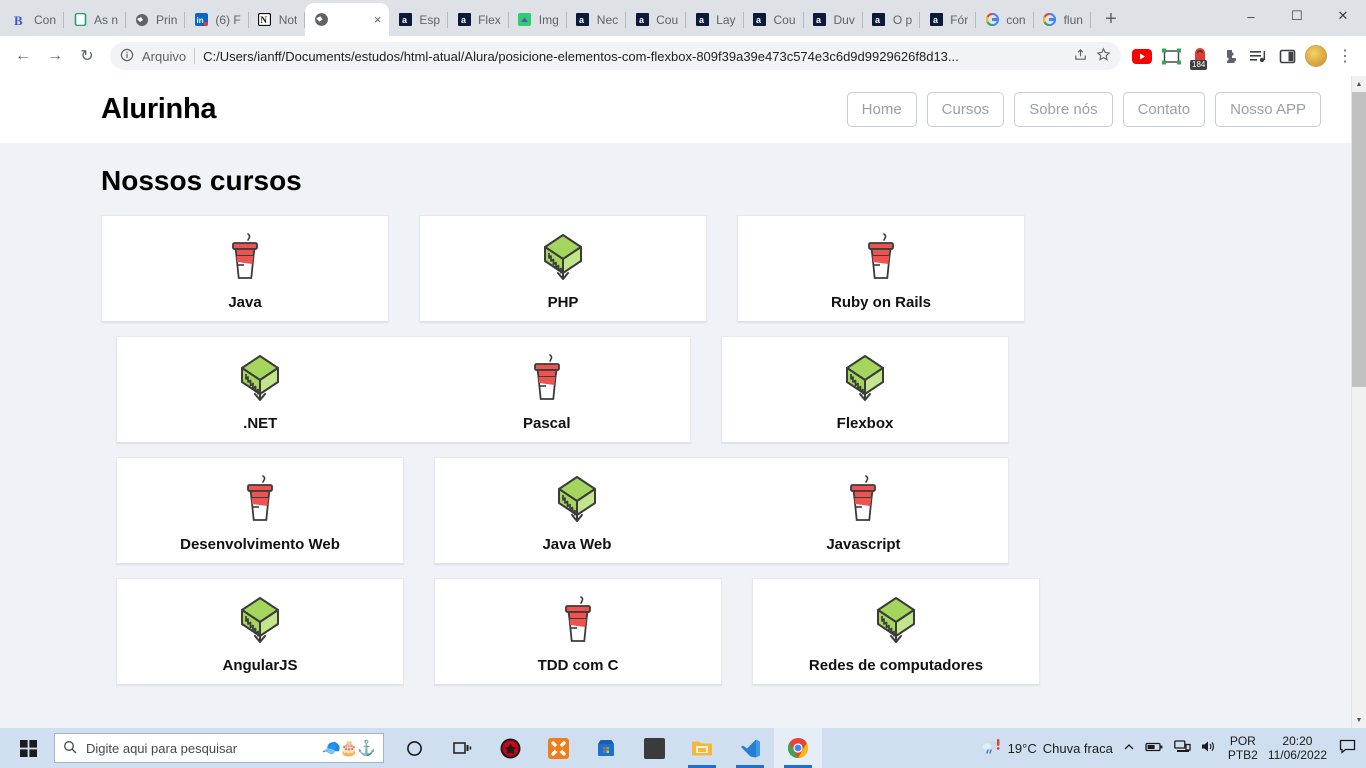  Describe the element at coordinates (1297, 748) in the screenshot. I see `clock: 20:20 11/06/2022` at that location.